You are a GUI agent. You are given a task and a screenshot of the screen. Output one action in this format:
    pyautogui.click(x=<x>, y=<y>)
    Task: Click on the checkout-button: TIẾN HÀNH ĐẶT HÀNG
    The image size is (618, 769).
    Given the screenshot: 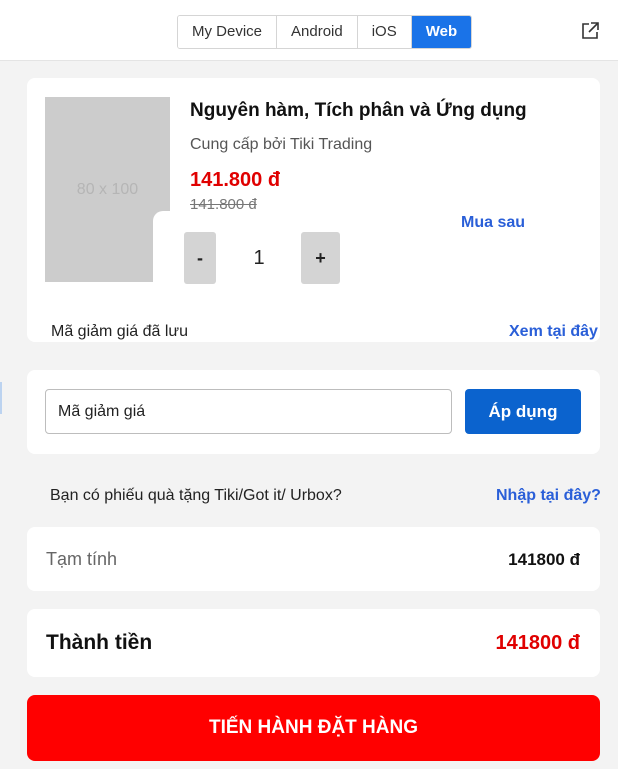 What is the action you would take?
    pyautogui.click(x=313, y=728)
    